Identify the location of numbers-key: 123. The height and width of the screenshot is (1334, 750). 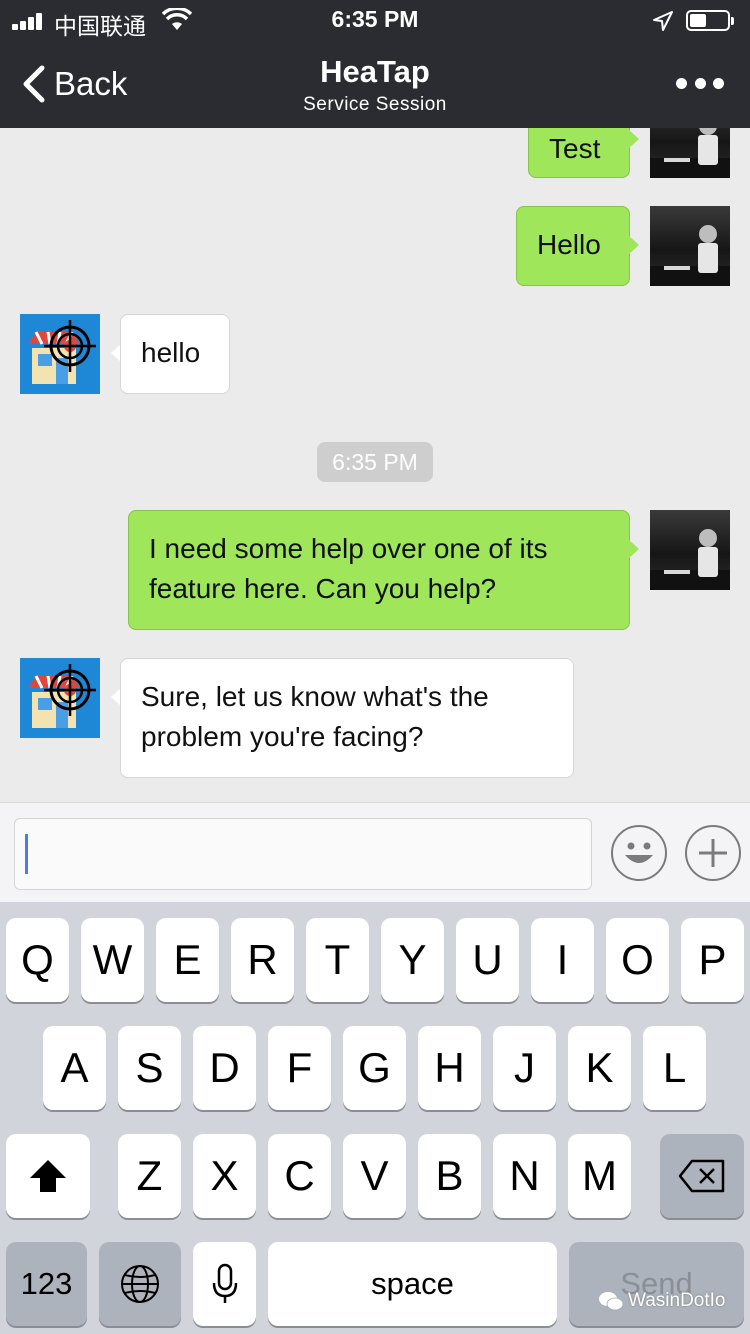
(46, 1284).